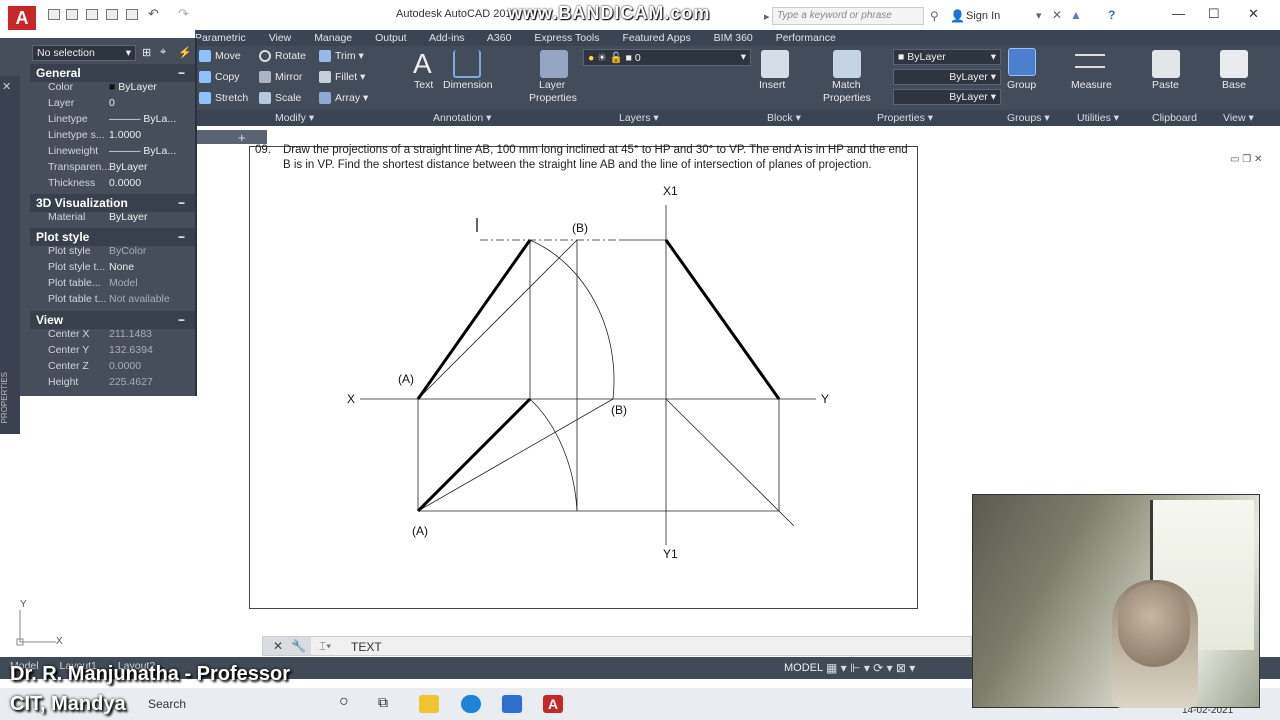 The image size is (1280, 720). I want to click on label-y1: Y1, so click(670, 554).